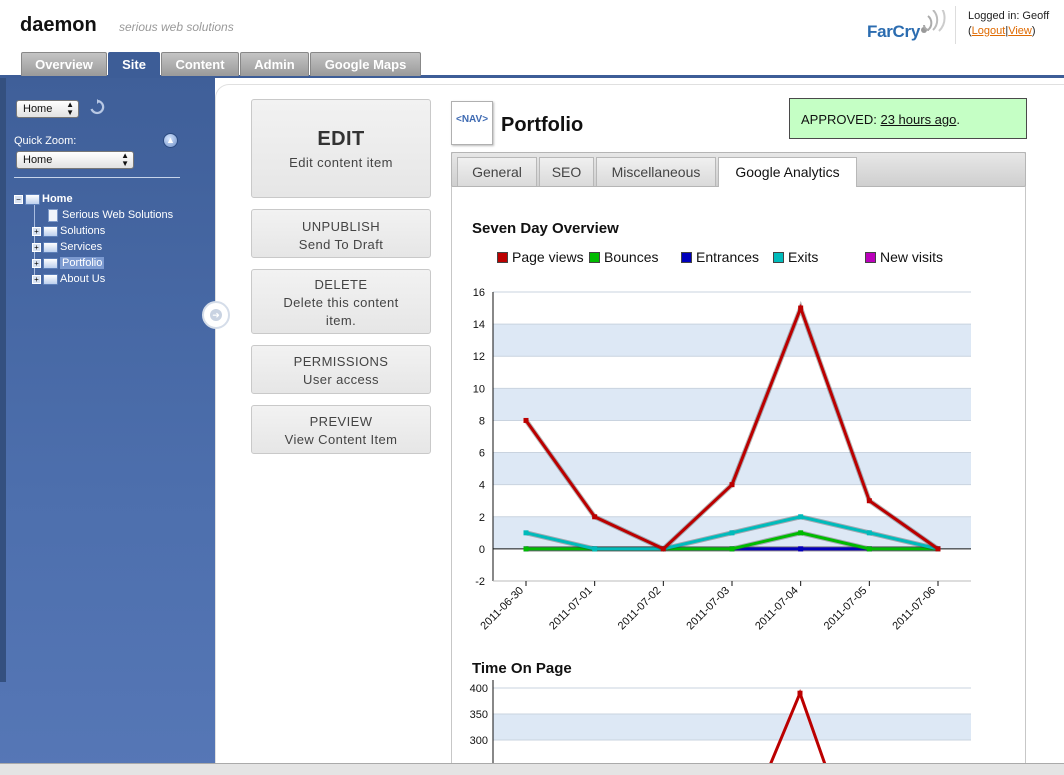  What do you see at coordinates (482, 550) in the screenshot?
I see `y-tick-label: 0` at bounding box center [482, 550].